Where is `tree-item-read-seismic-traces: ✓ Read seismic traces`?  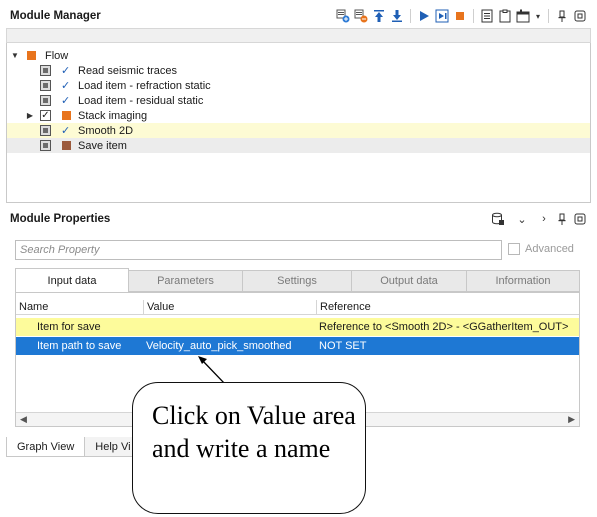 tree-item-read-seismic-traces: ✓ Read seismic traces is located at coordinates (298, 70).